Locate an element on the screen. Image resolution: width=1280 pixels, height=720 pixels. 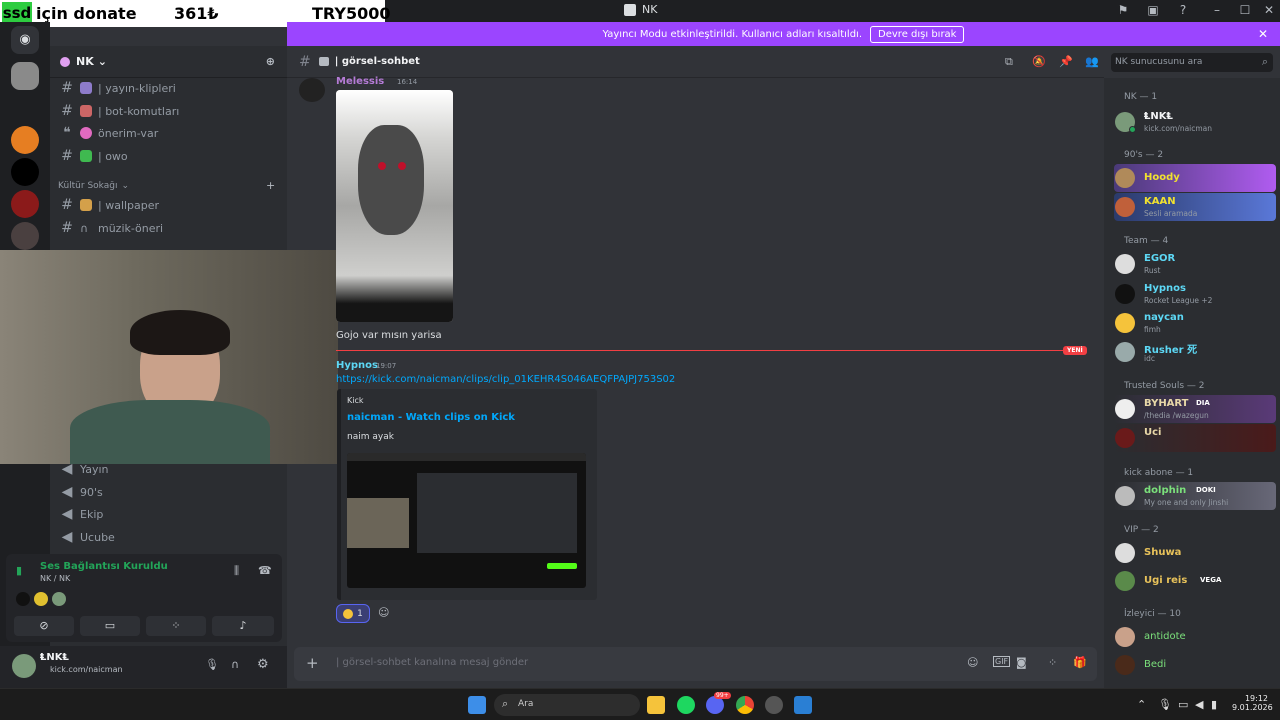
notification-icon: 🔕 is located at coordinates (1039, 61).